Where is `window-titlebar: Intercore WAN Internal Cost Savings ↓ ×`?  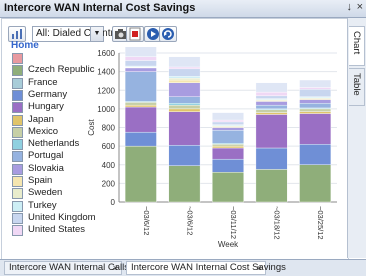
window-titlebar: Intercore WAN Internal Cost Savings ↓ × is located at coordinates (183, 9).